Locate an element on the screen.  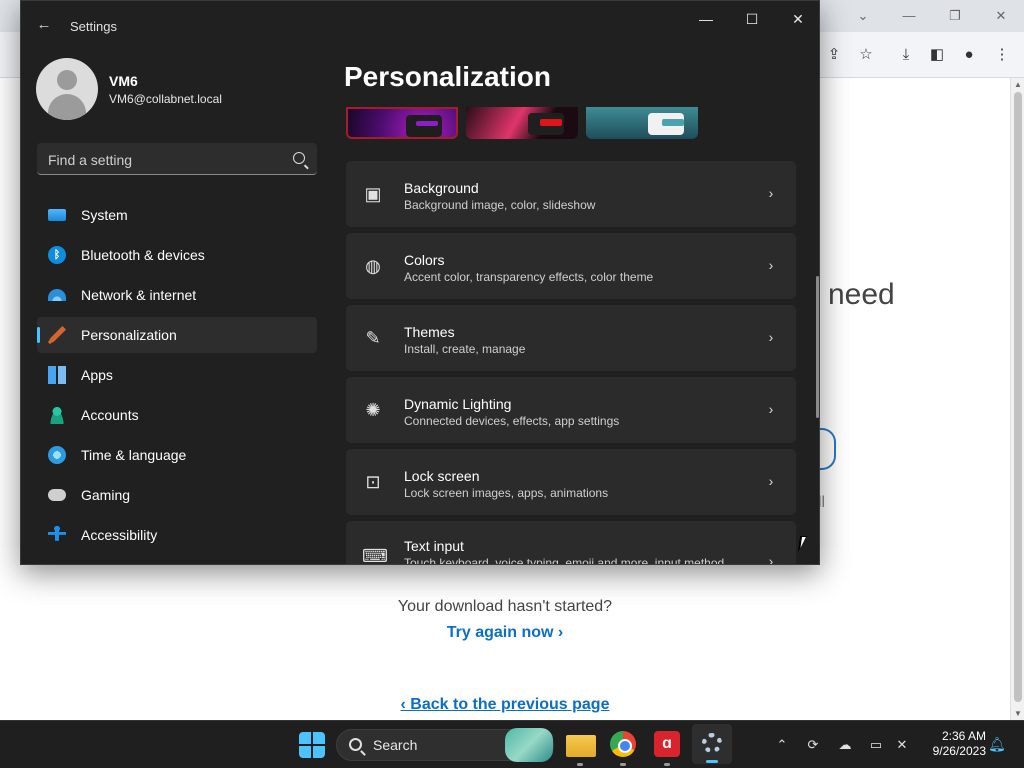
light-icon: ✺ is located at coordinates (373, 410).